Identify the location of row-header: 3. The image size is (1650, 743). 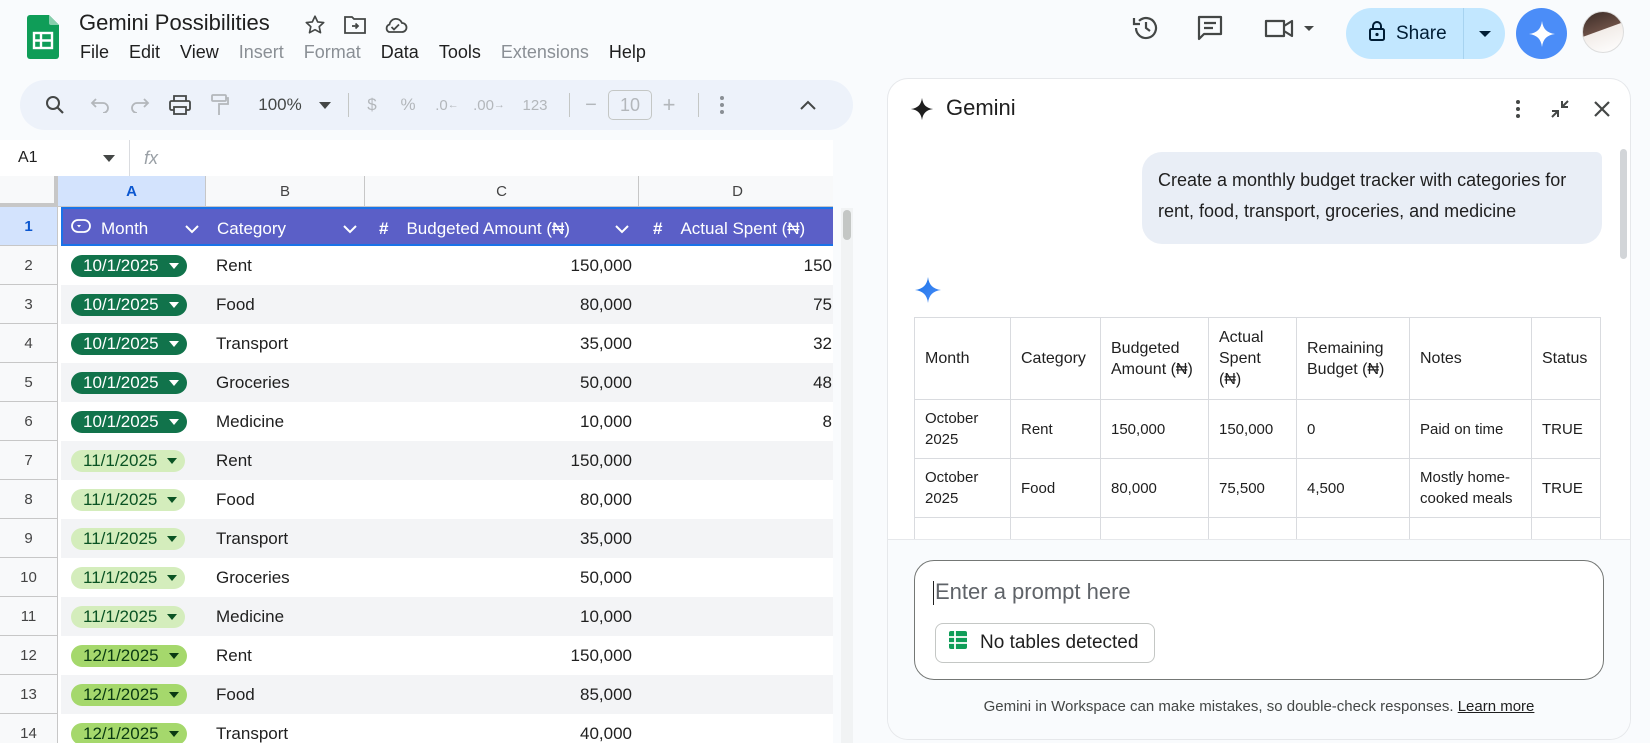
(29, 304).